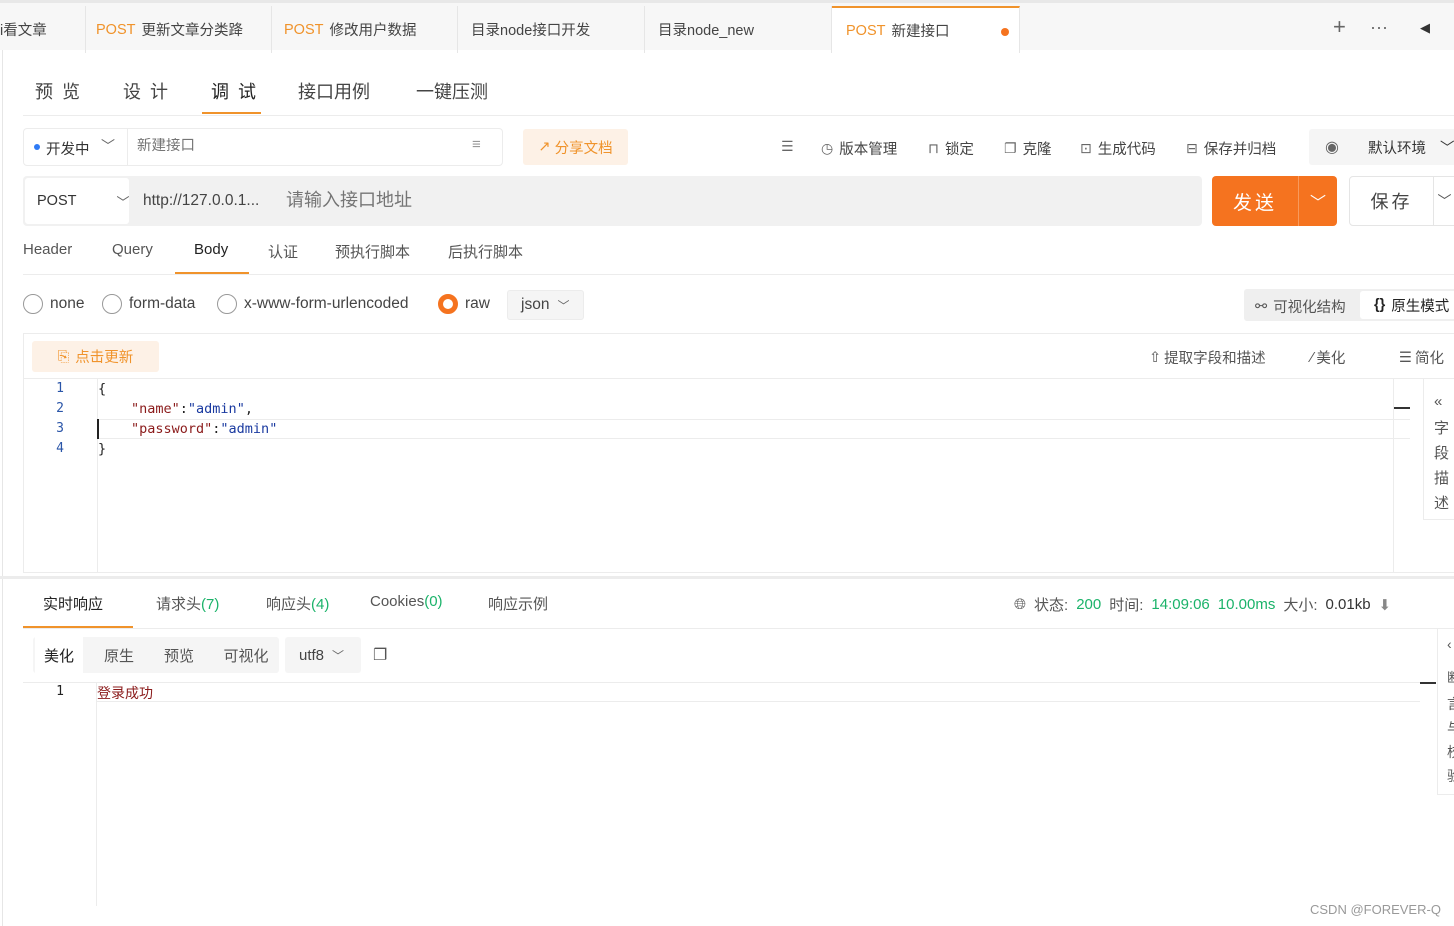 This screenshot has height=926, width=1454. I want to click on tab-response-example: 响应示例, so click(518, 603).